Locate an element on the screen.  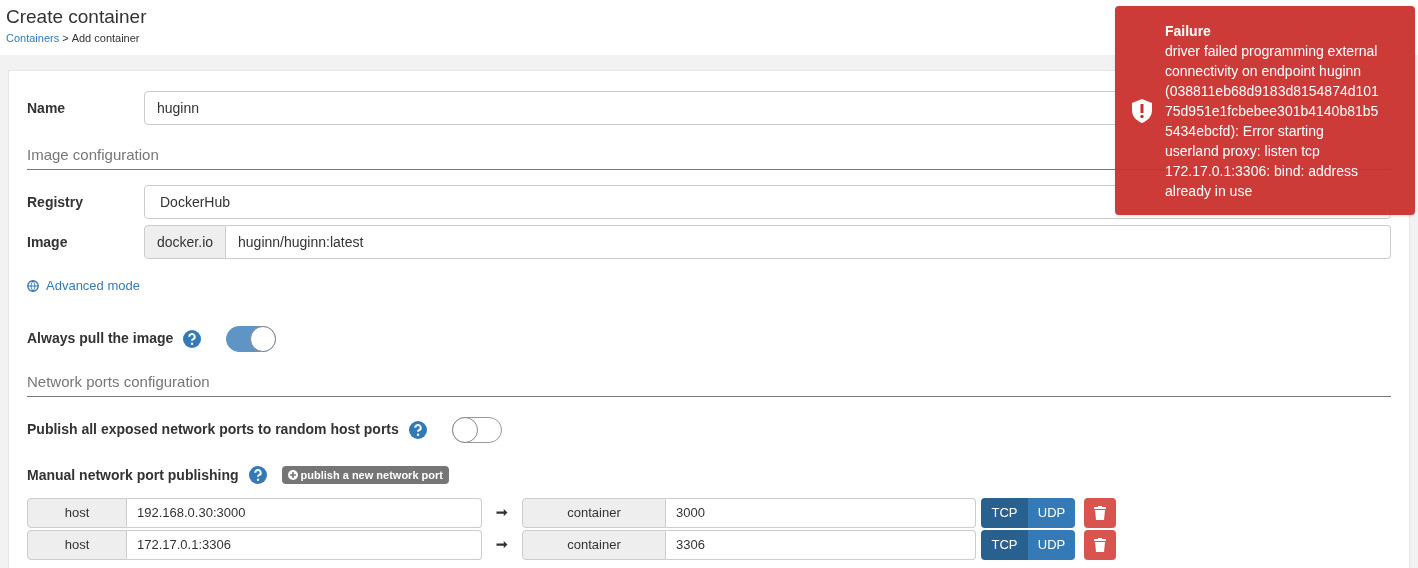
add-port-button: publish a new network port is located at coordinates (365, 475).